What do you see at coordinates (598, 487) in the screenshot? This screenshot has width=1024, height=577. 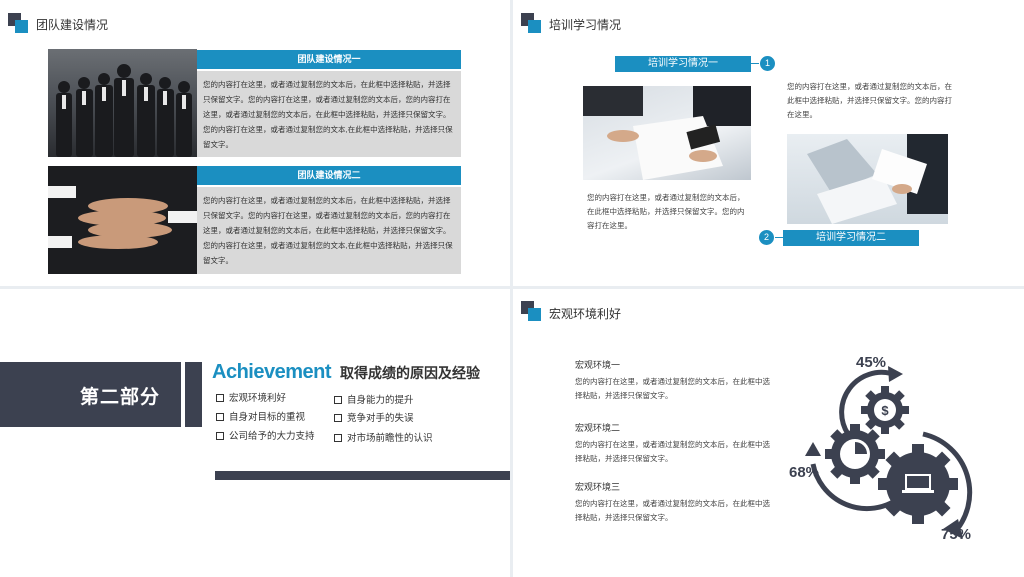 I see `macro-item3-heading: 宏观环境三` at bounding box center [598, 487].